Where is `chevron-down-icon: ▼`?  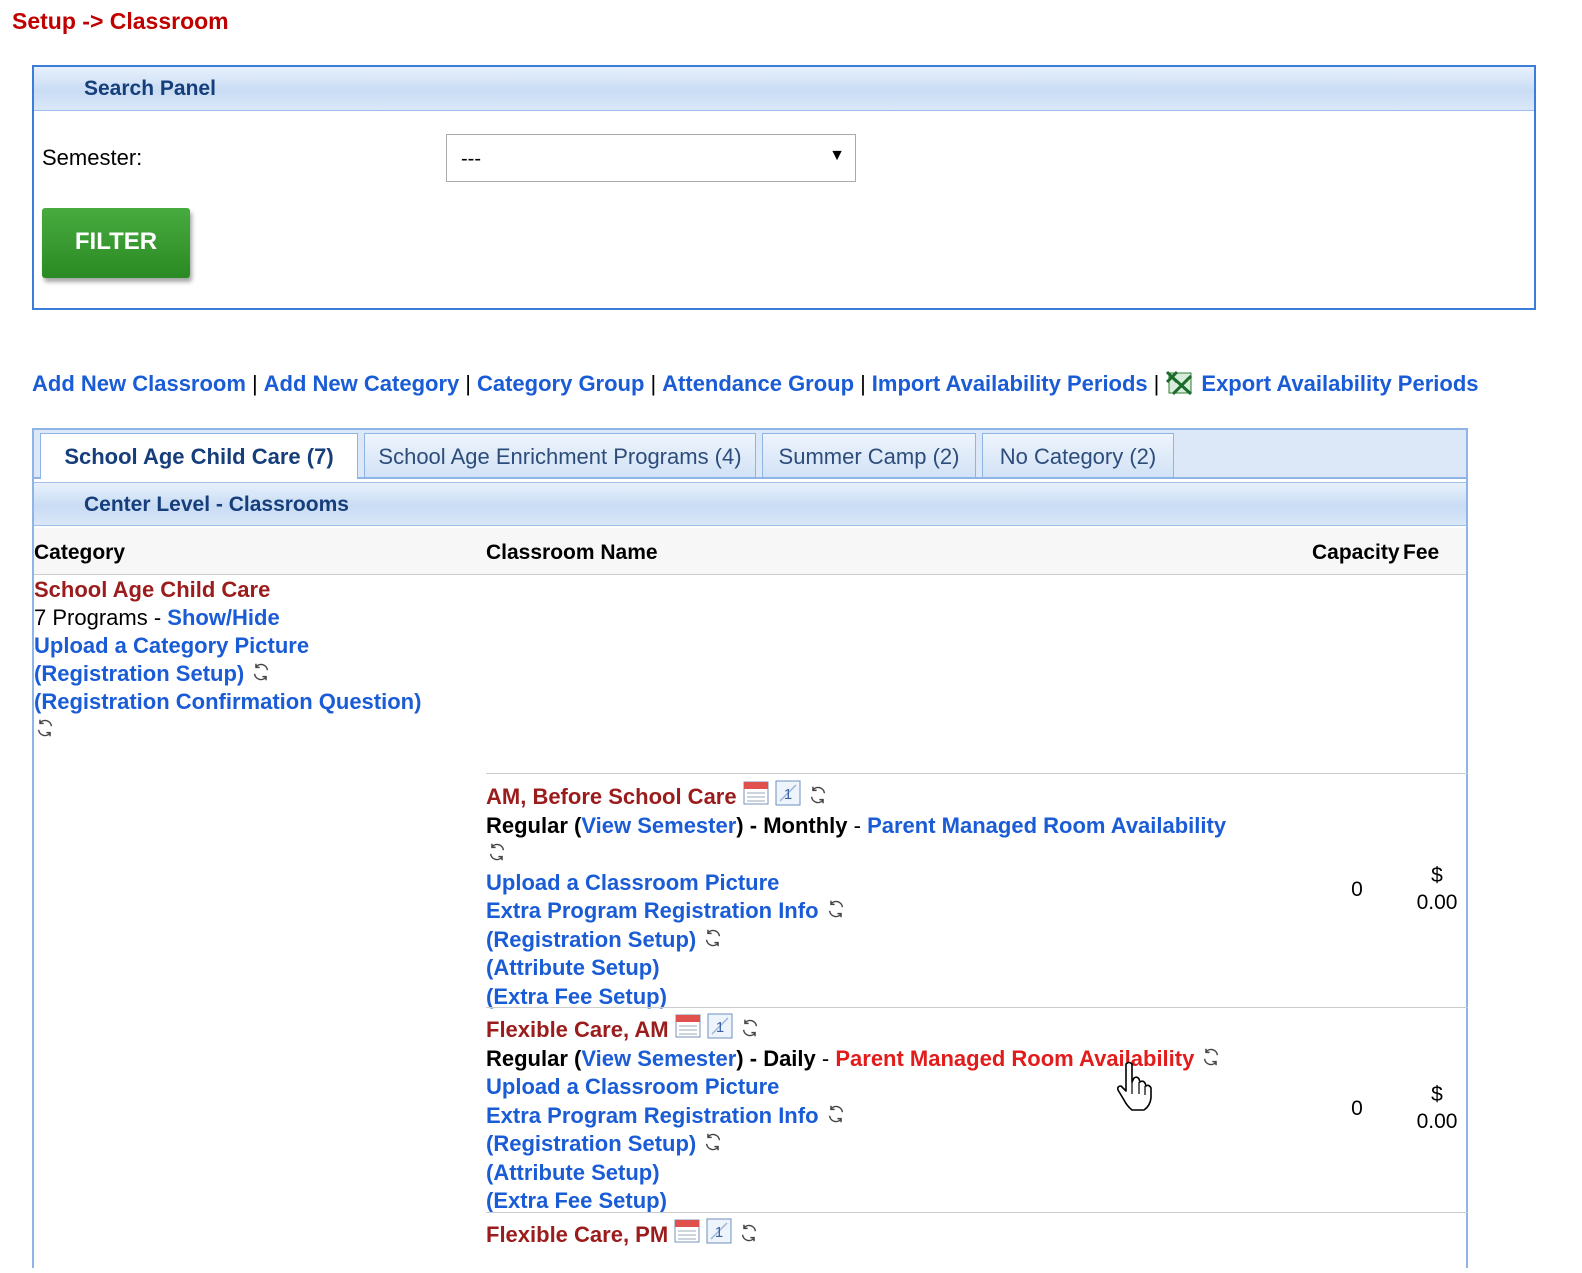 chevron-down-icon: ▼ is located at coordinates (837, 155).